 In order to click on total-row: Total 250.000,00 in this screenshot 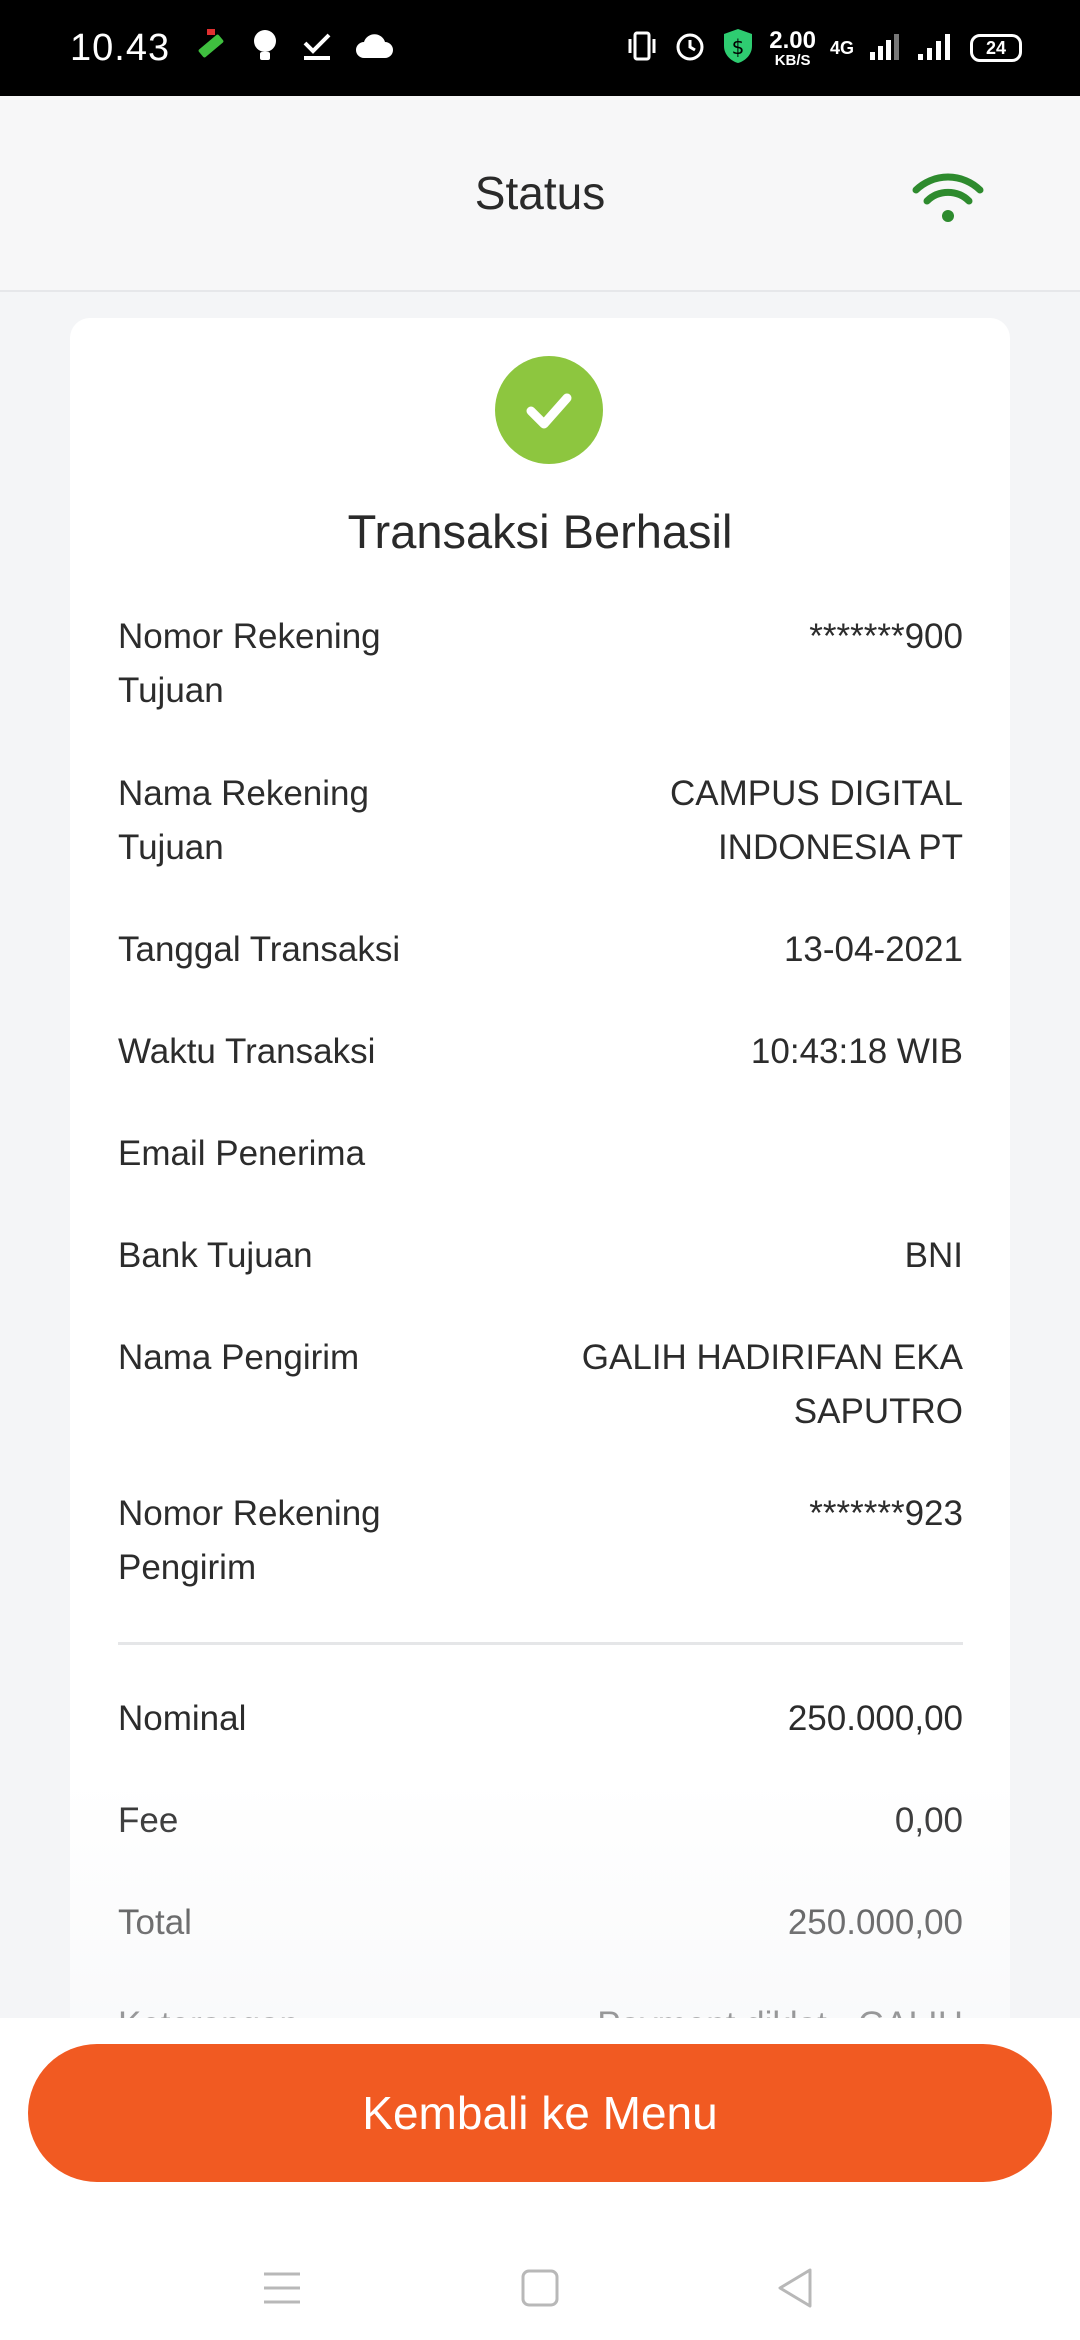, I will do `click(540, 1923)`.